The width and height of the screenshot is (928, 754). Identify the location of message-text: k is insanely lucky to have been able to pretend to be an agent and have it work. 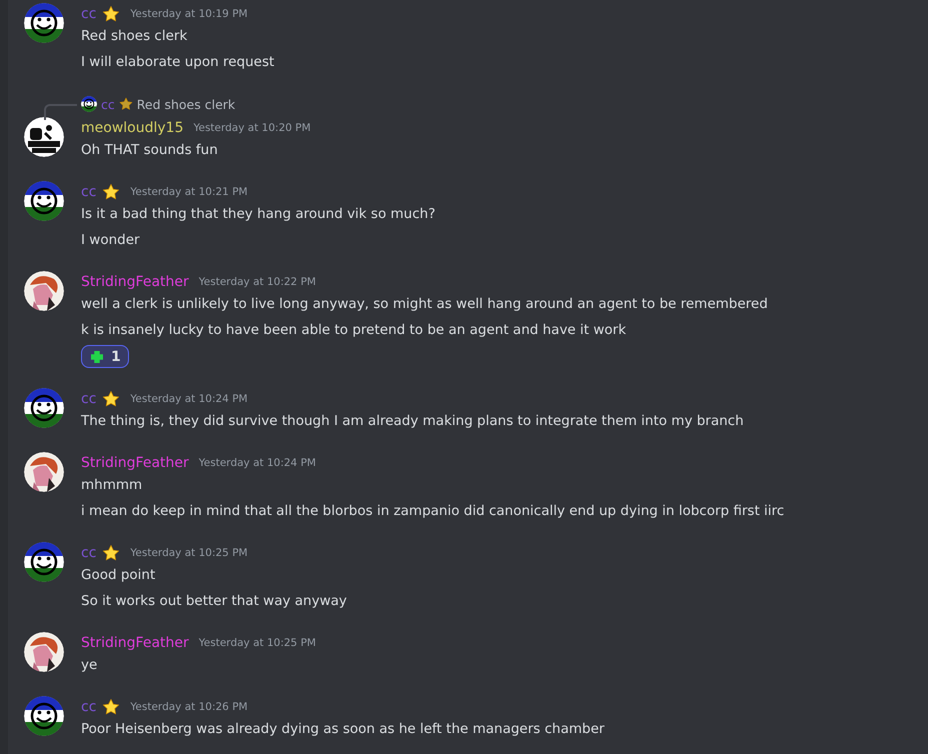
(354, 330).